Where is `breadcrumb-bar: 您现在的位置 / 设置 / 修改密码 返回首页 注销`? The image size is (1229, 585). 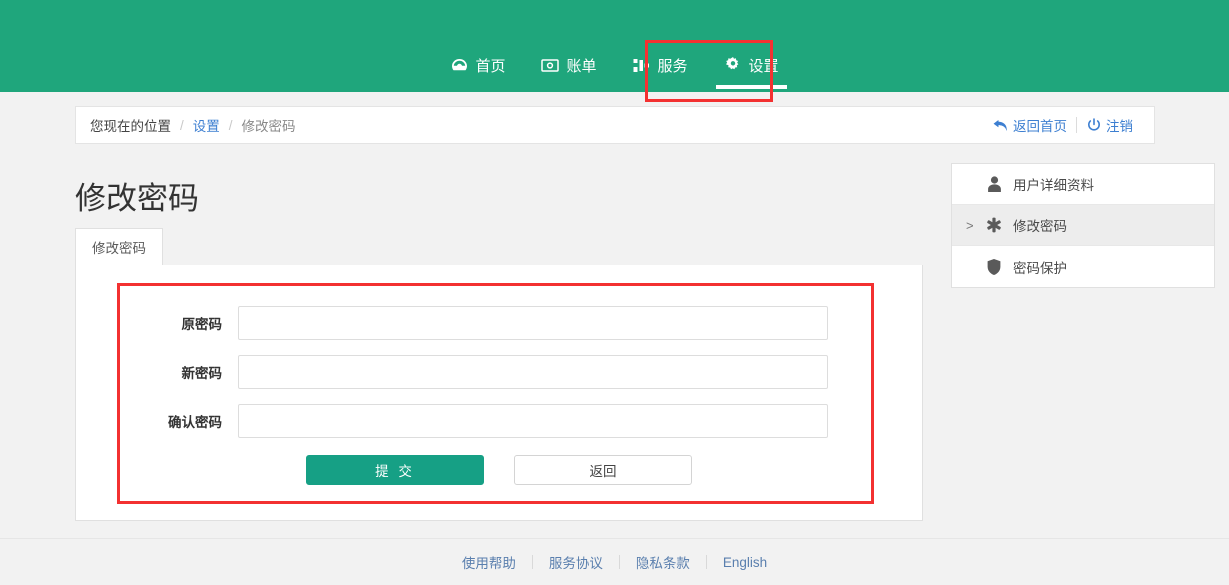 breadcrumb-bar: 您现在的位置 / 设置 / 修改密码 返回首页 注销 is located at coordinates (615, 125).